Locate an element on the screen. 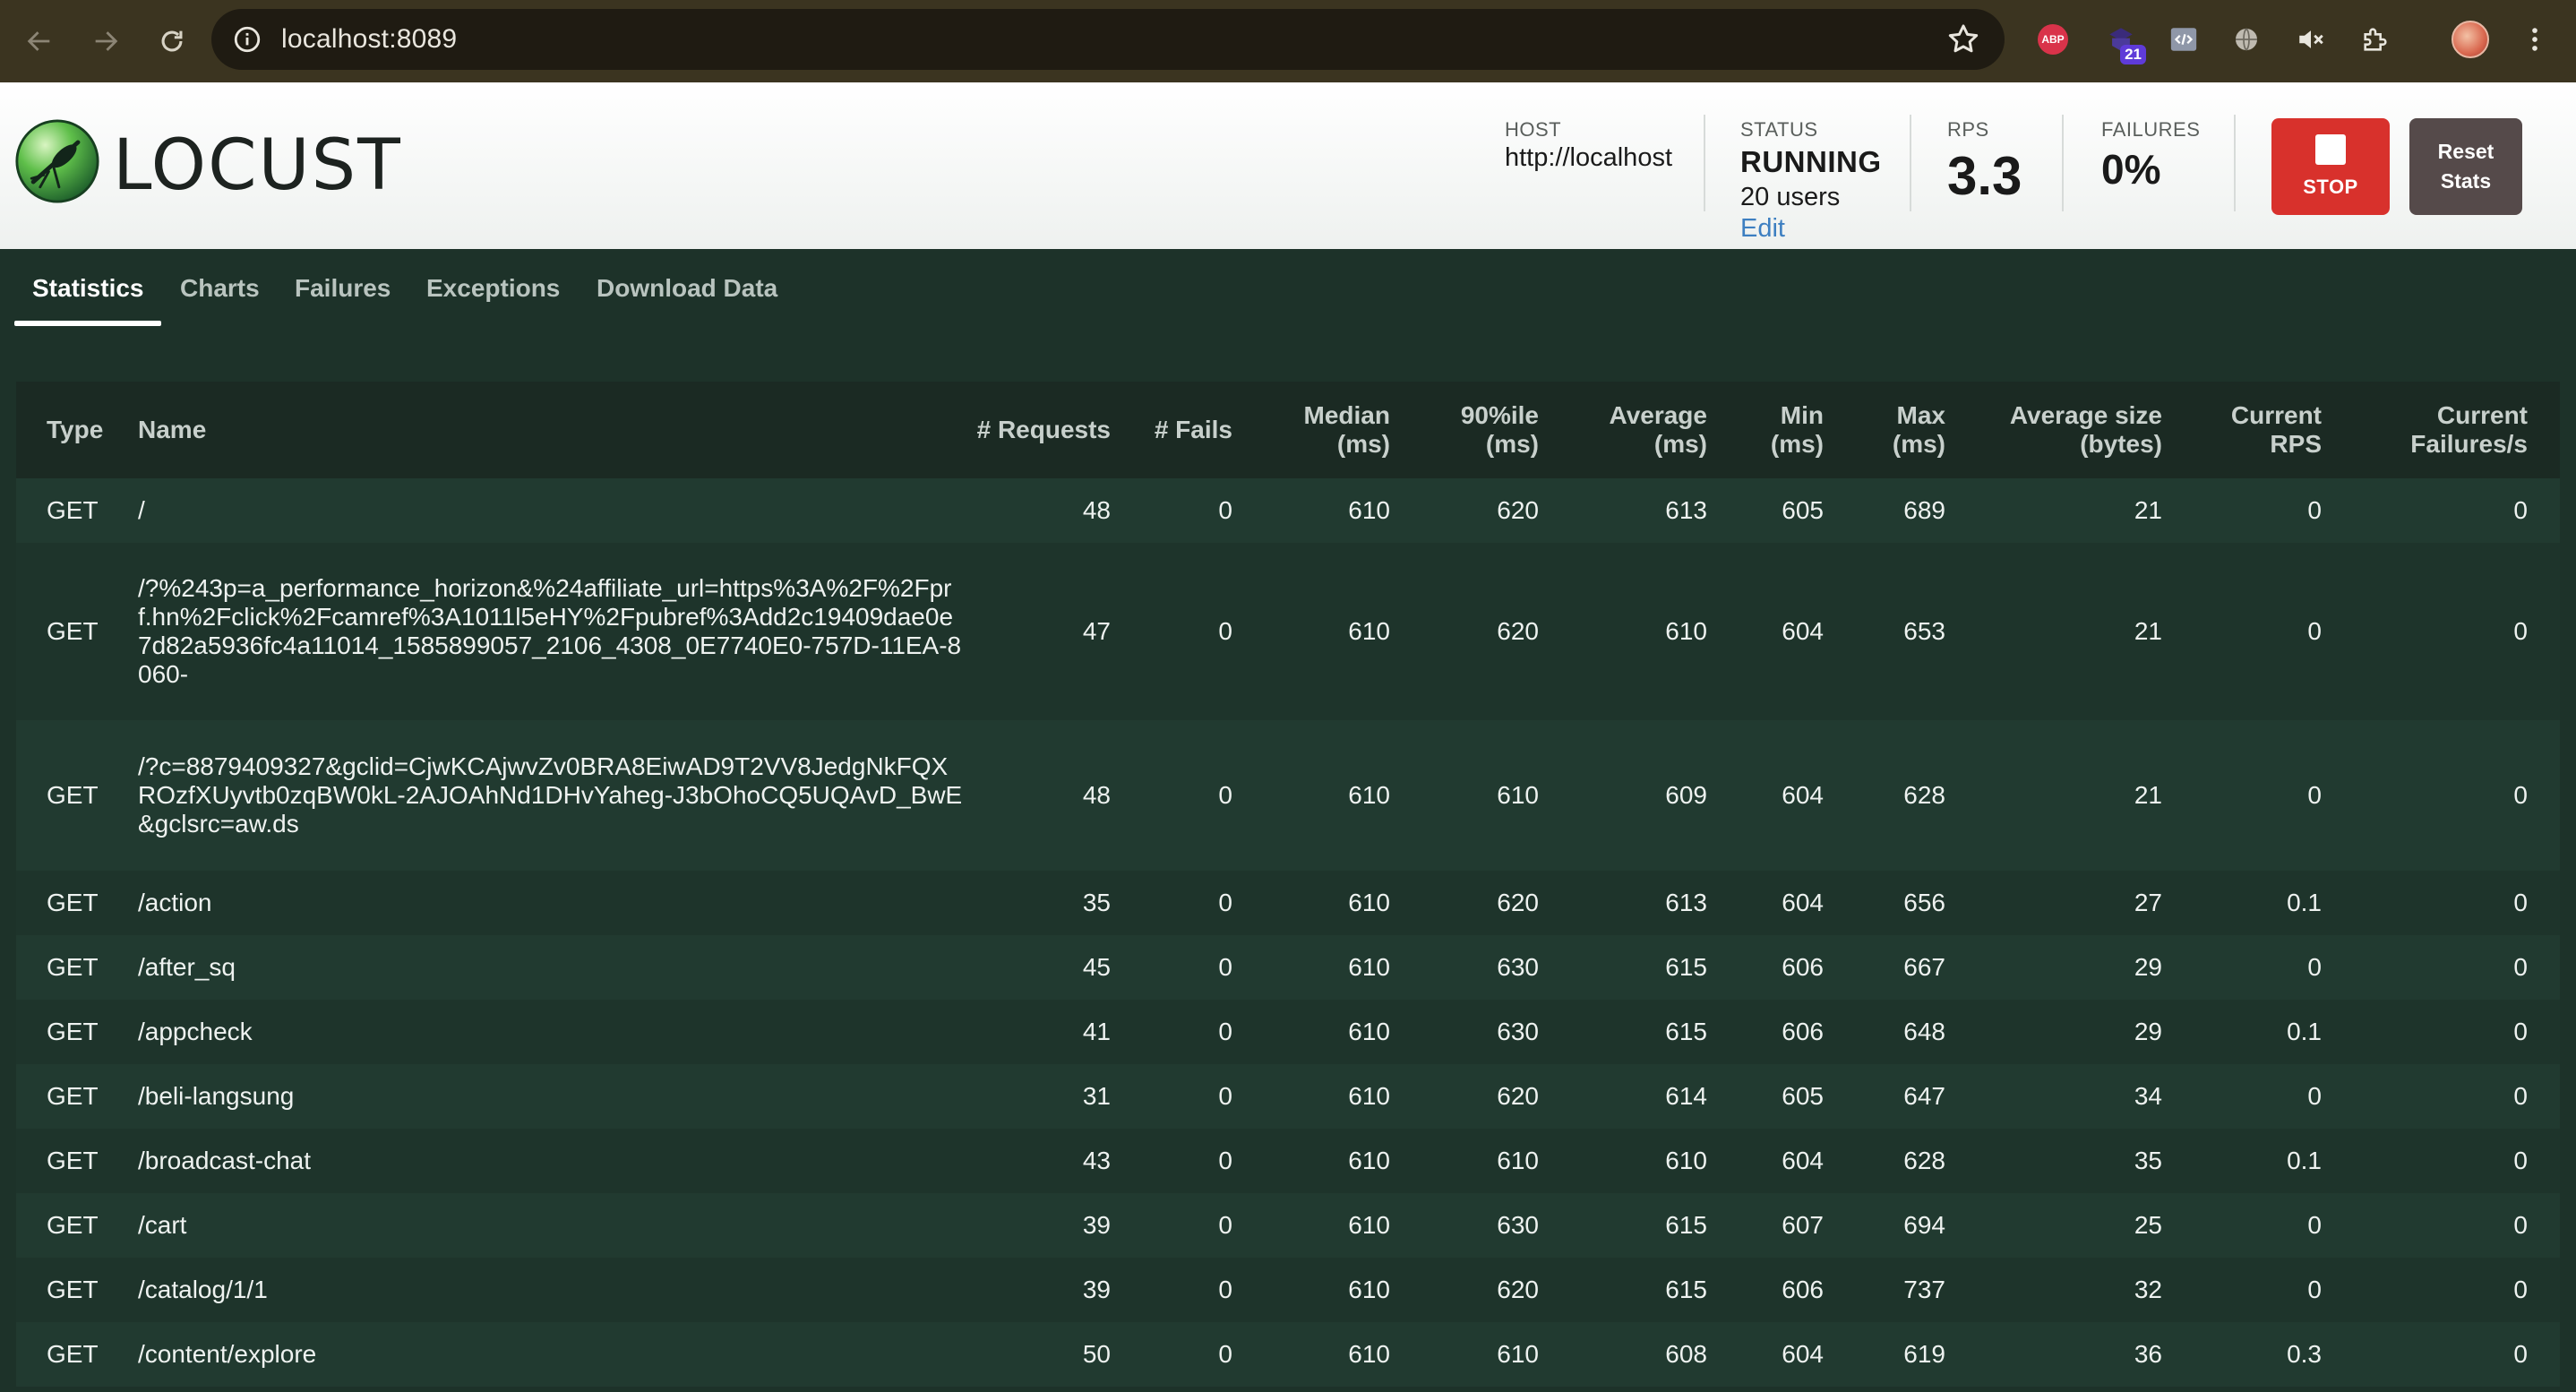  cell-requests: 39 is located at coordinates (1096, 1225).